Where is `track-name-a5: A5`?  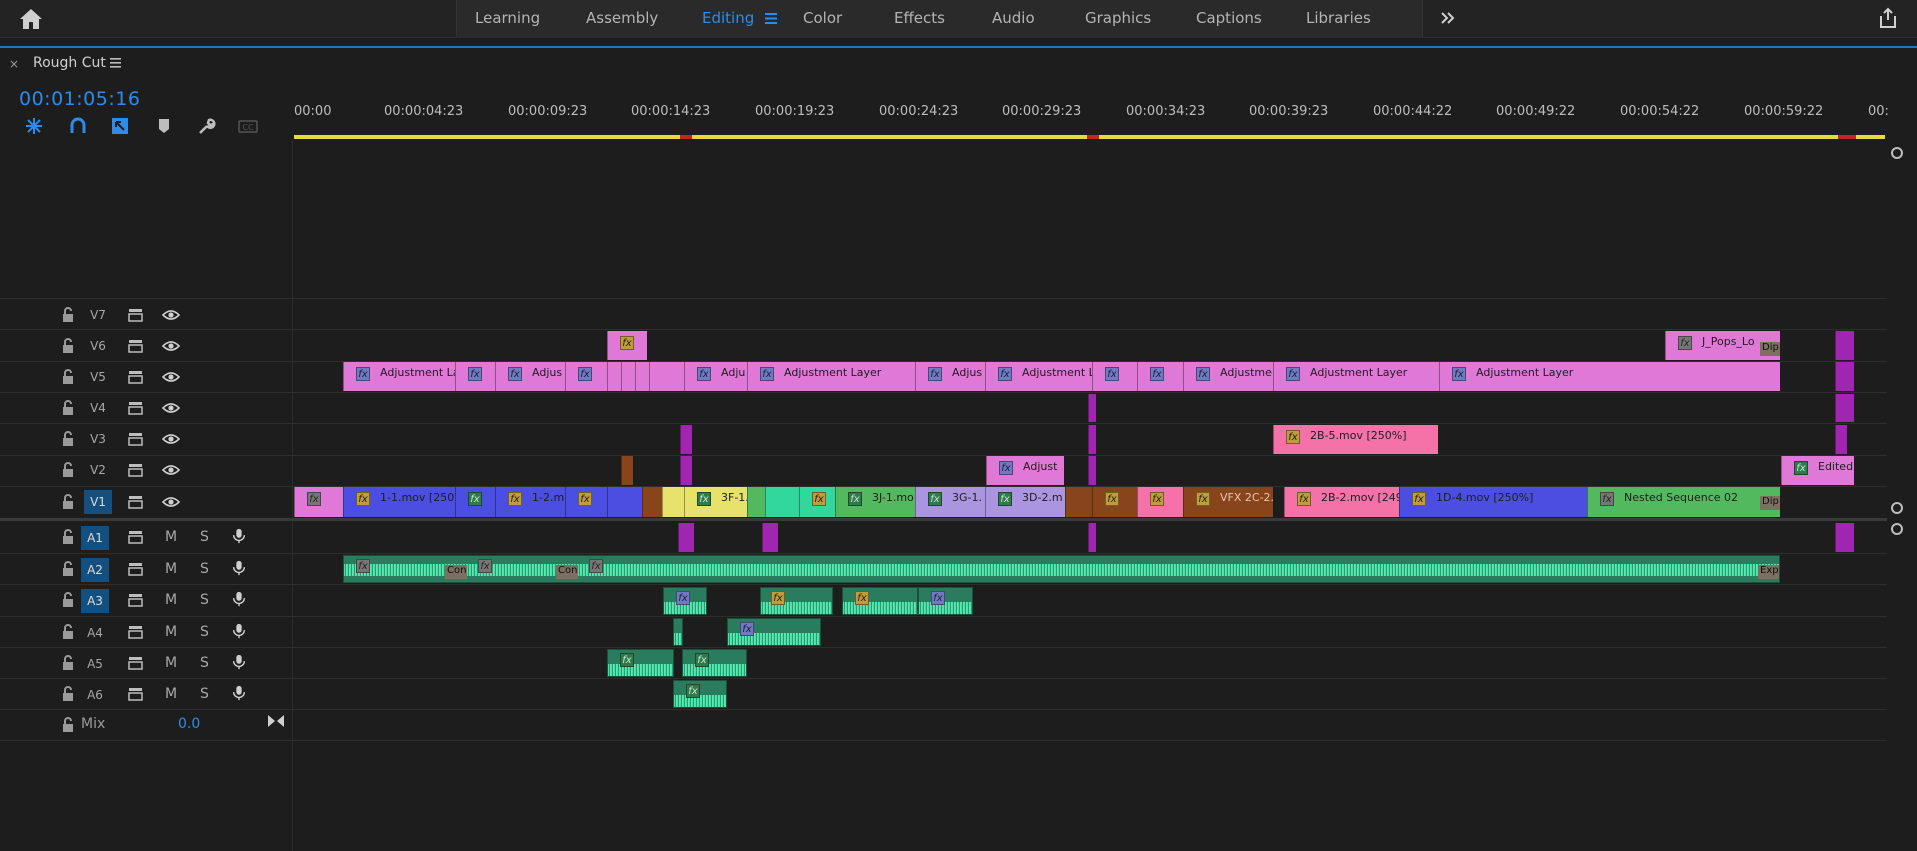
track-name-a5: A5 is located at coordinates (95, 664).